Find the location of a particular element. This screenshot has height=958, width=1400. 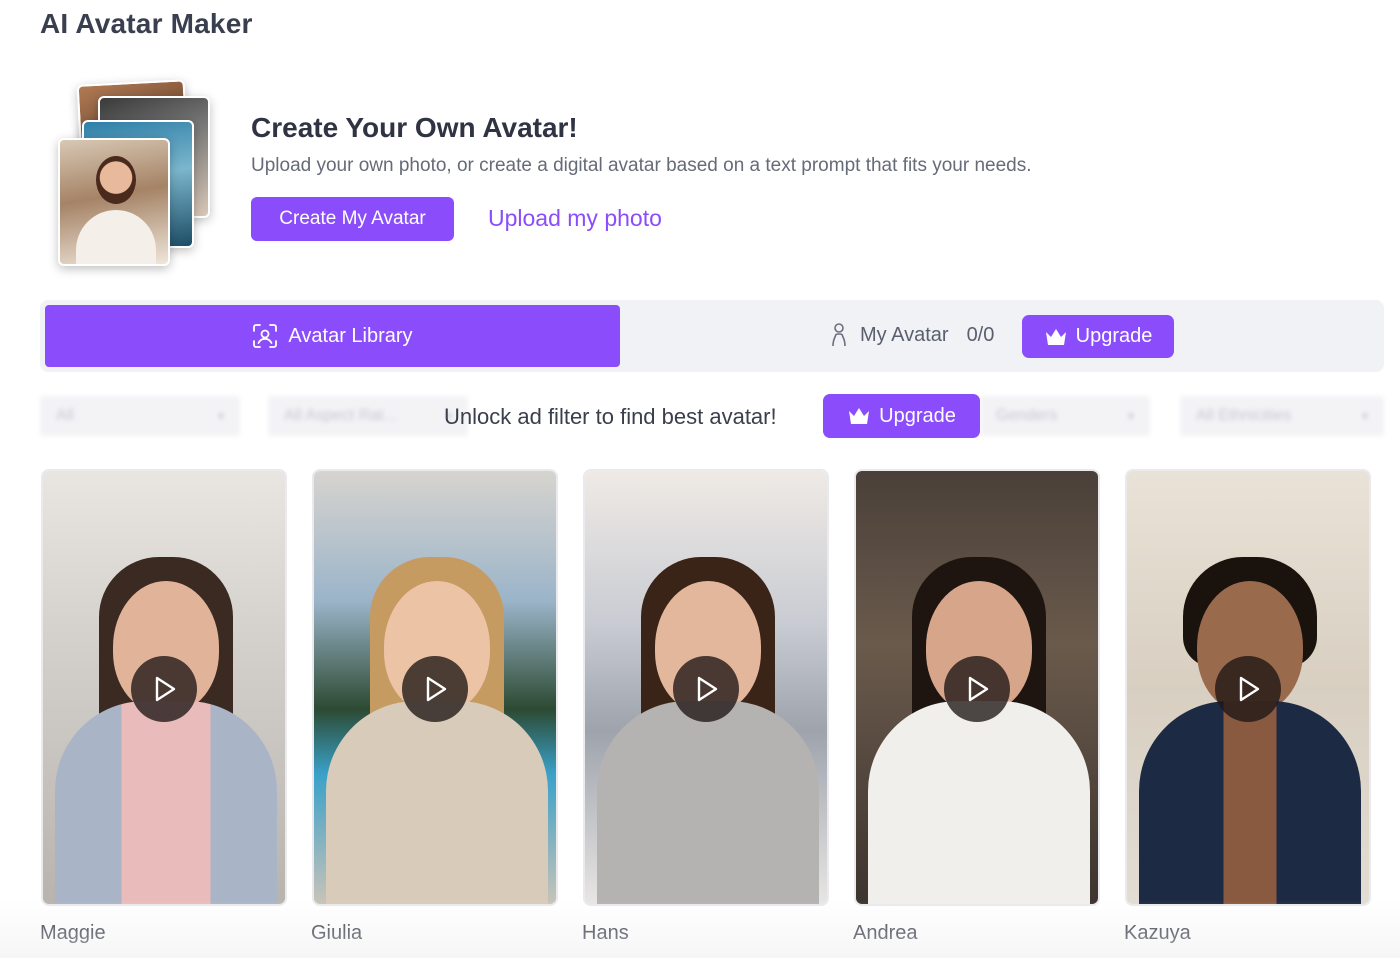

my-avatar-label: My Avatar is located at coordinates (904, 334).